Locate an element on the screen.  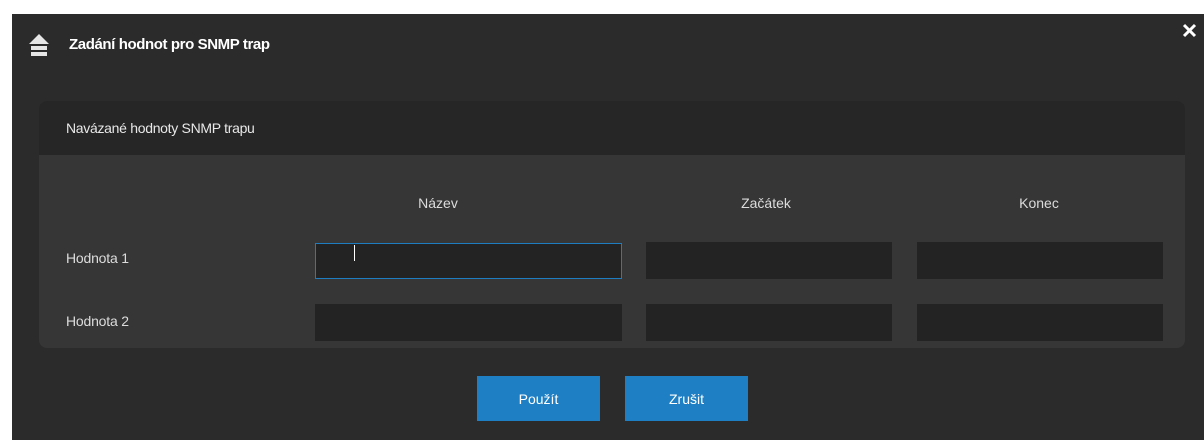
row-label-value-1: Hodnota 1 is located at coordinates (97, 258).